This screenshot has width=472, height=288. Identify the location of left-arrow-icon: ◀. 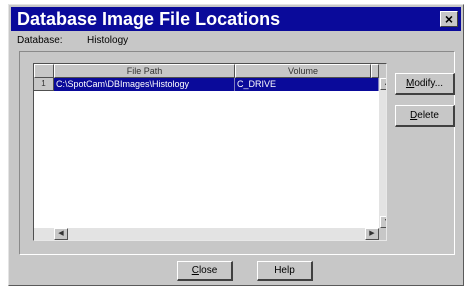
(61, 233).